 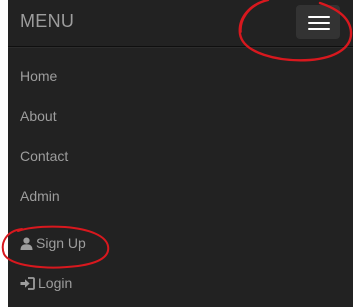 I want to click on menu-item-label: About, so click(x=38, y=116).